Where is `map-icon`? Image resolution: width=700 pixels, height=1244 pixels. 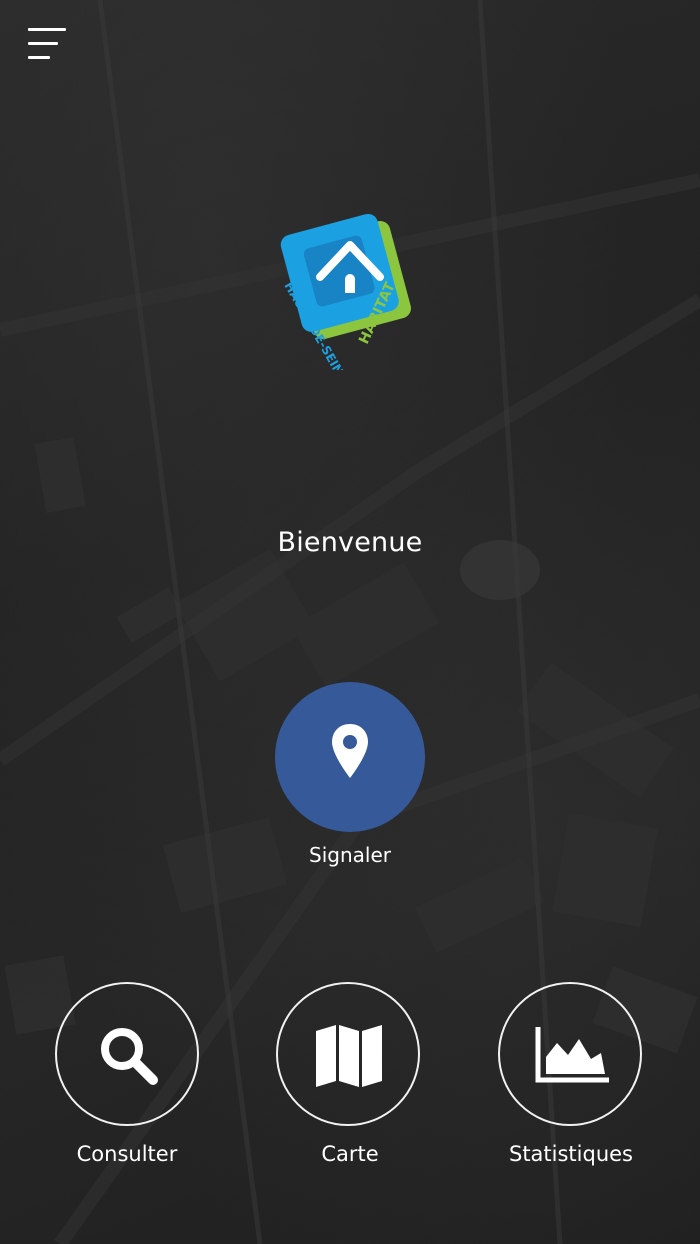
map-icon is located at coordinates (349, 1056).